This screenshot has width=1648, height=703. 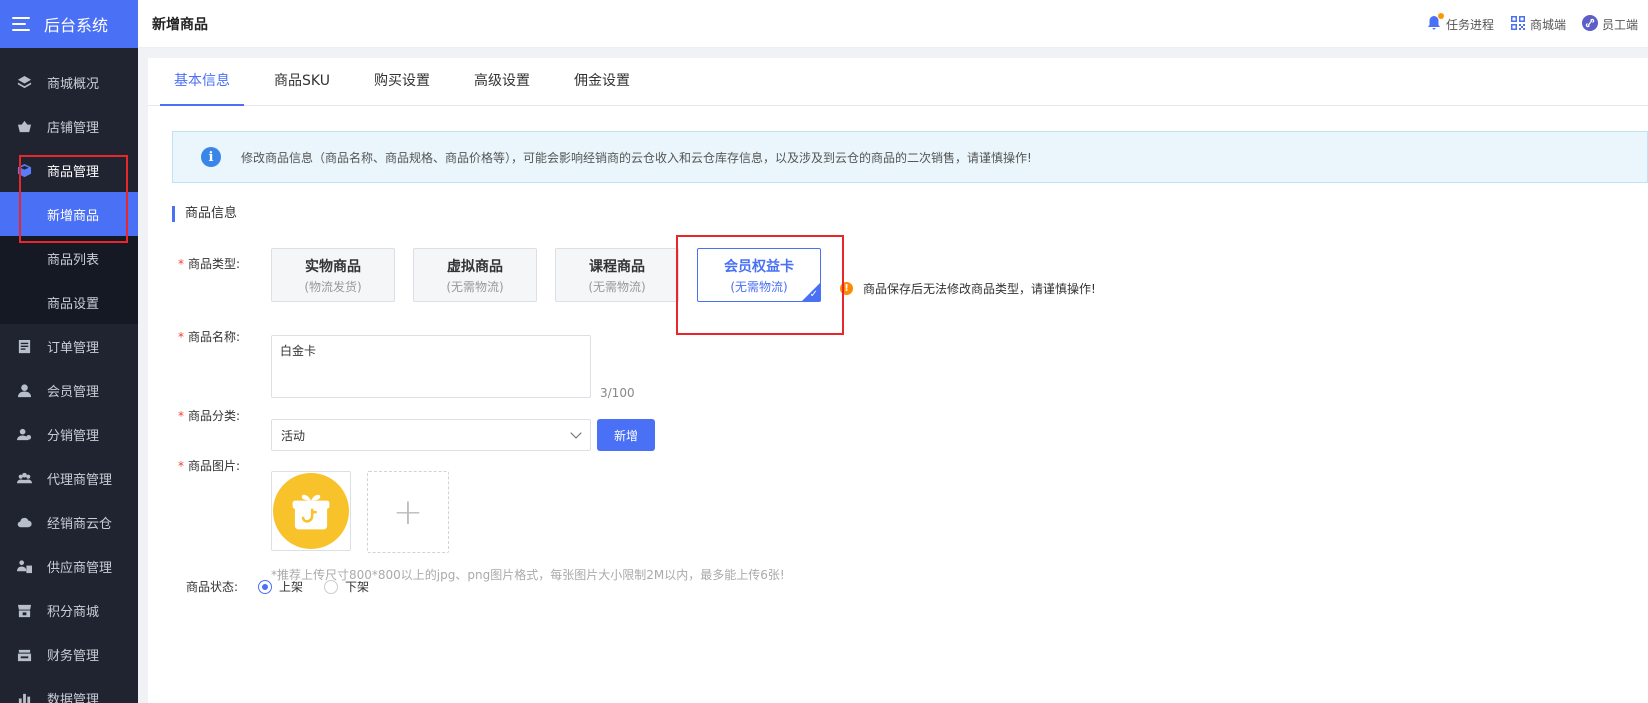 I want to click on product-image-thumbnail, so click(x=311, y=511).